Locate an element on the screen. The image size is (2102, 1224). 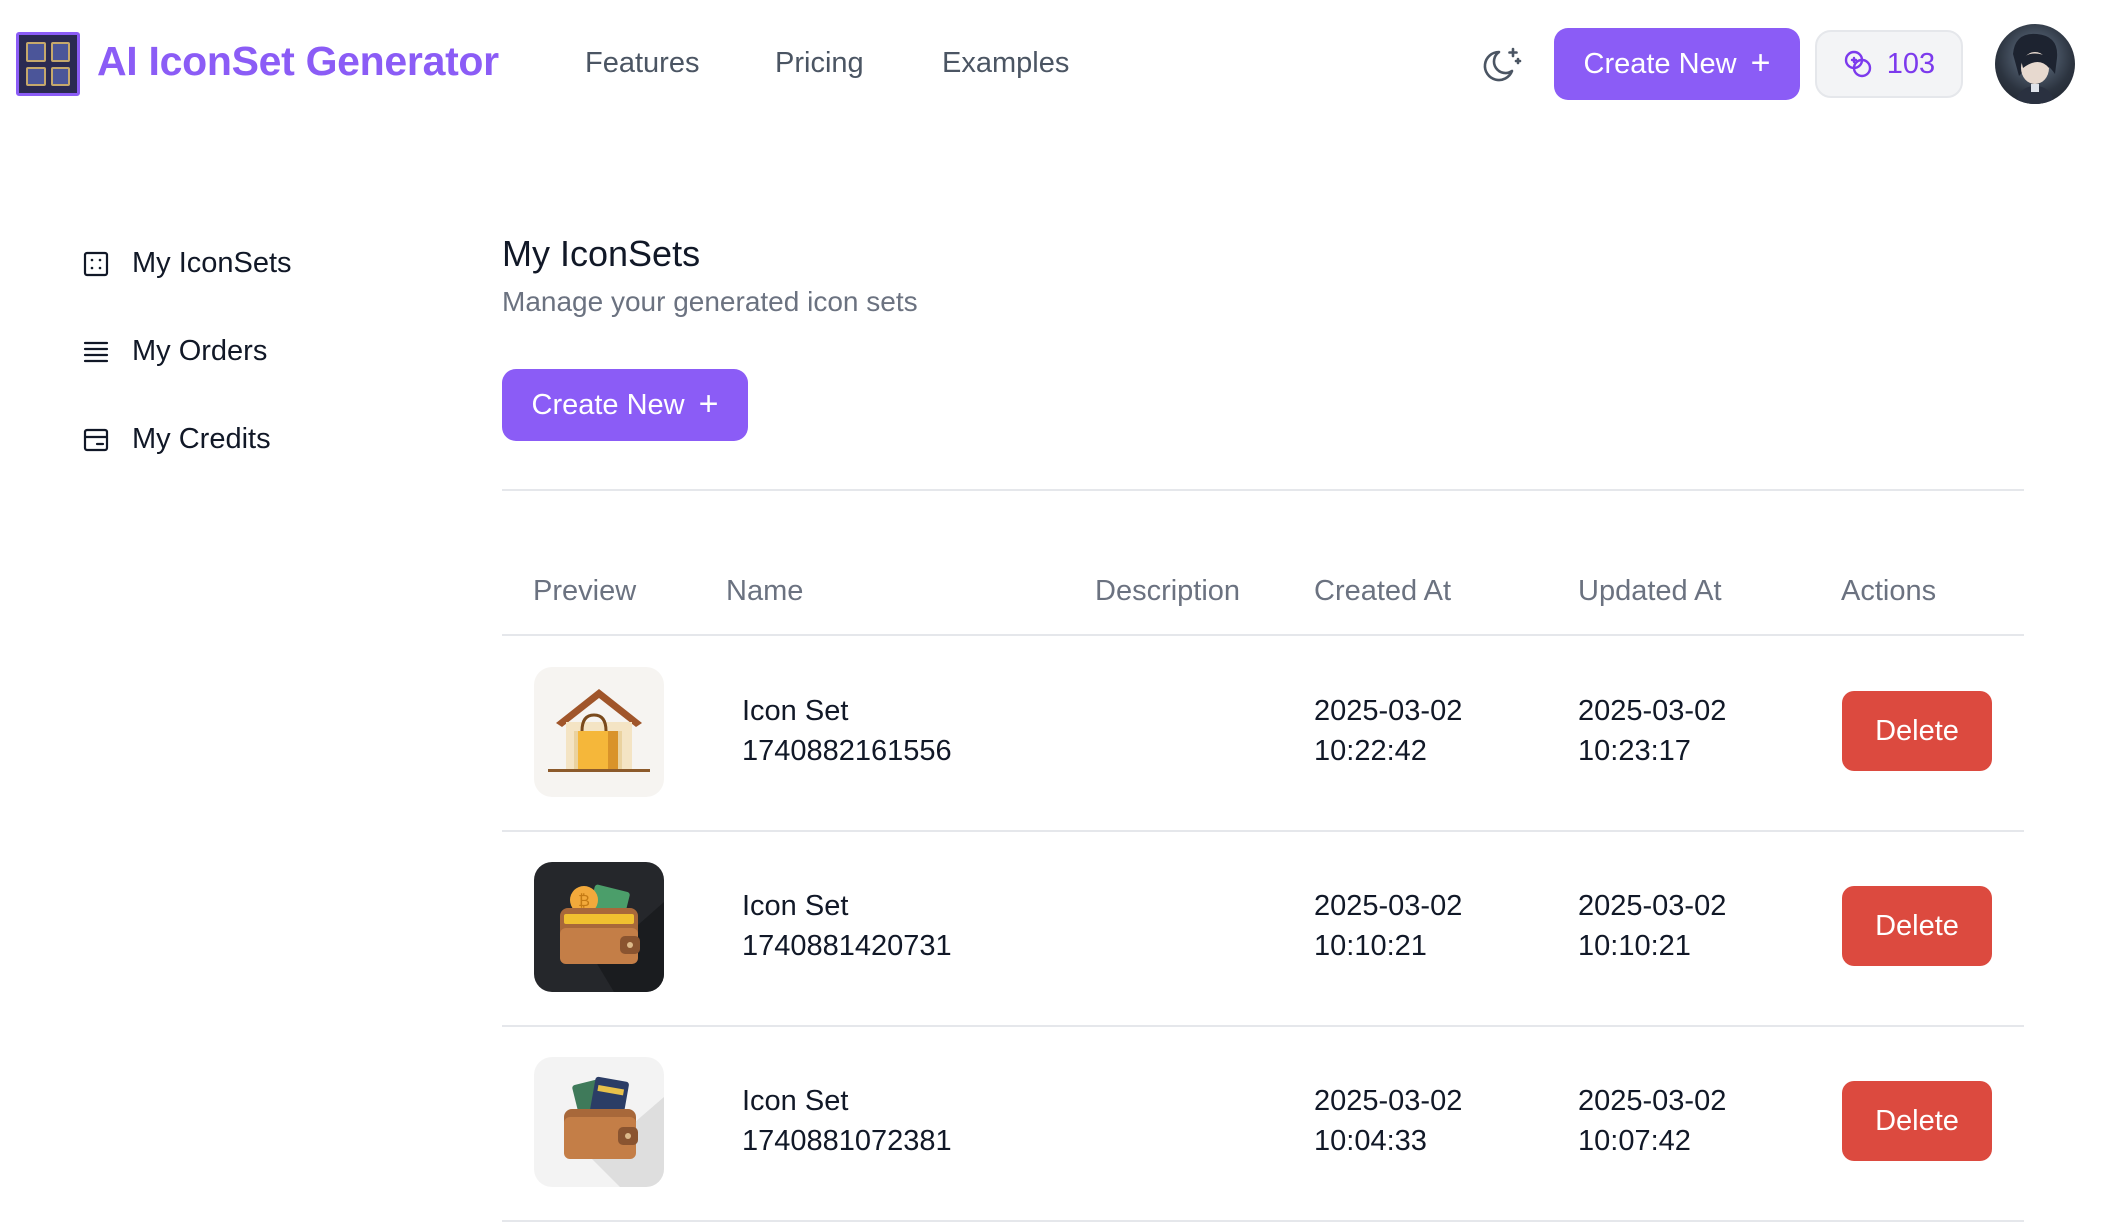
create-new-label: Create New is located at coordinates (608, 404).